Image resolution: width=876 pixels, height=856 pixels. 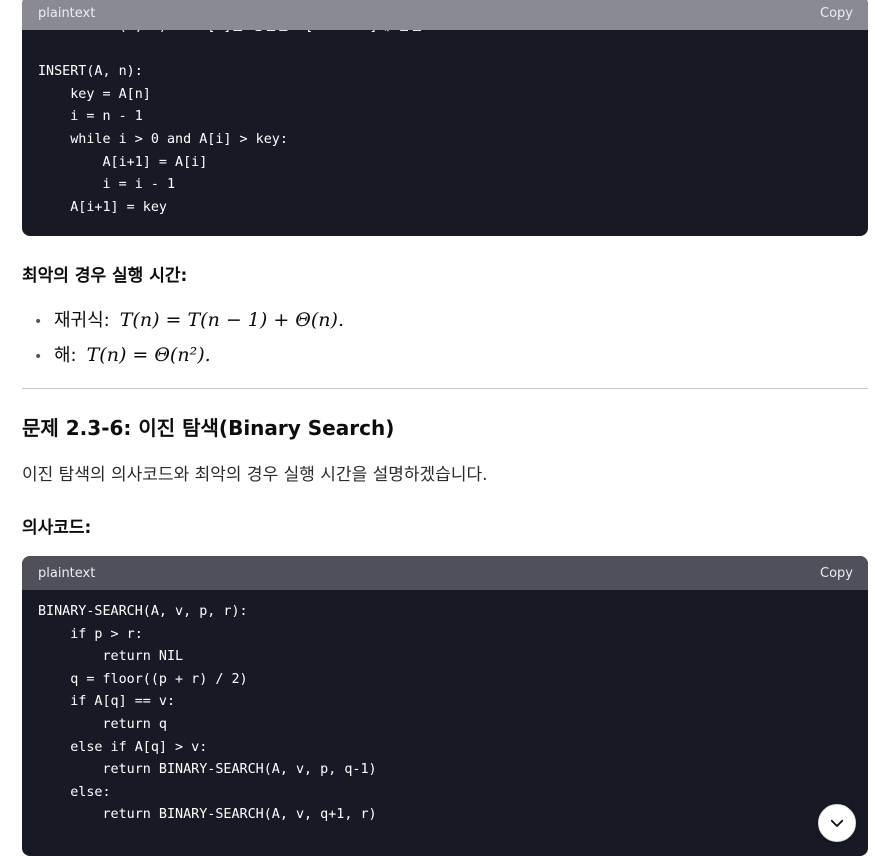 I want to click on bullet-label: 해:, so click(x=65, y=355).